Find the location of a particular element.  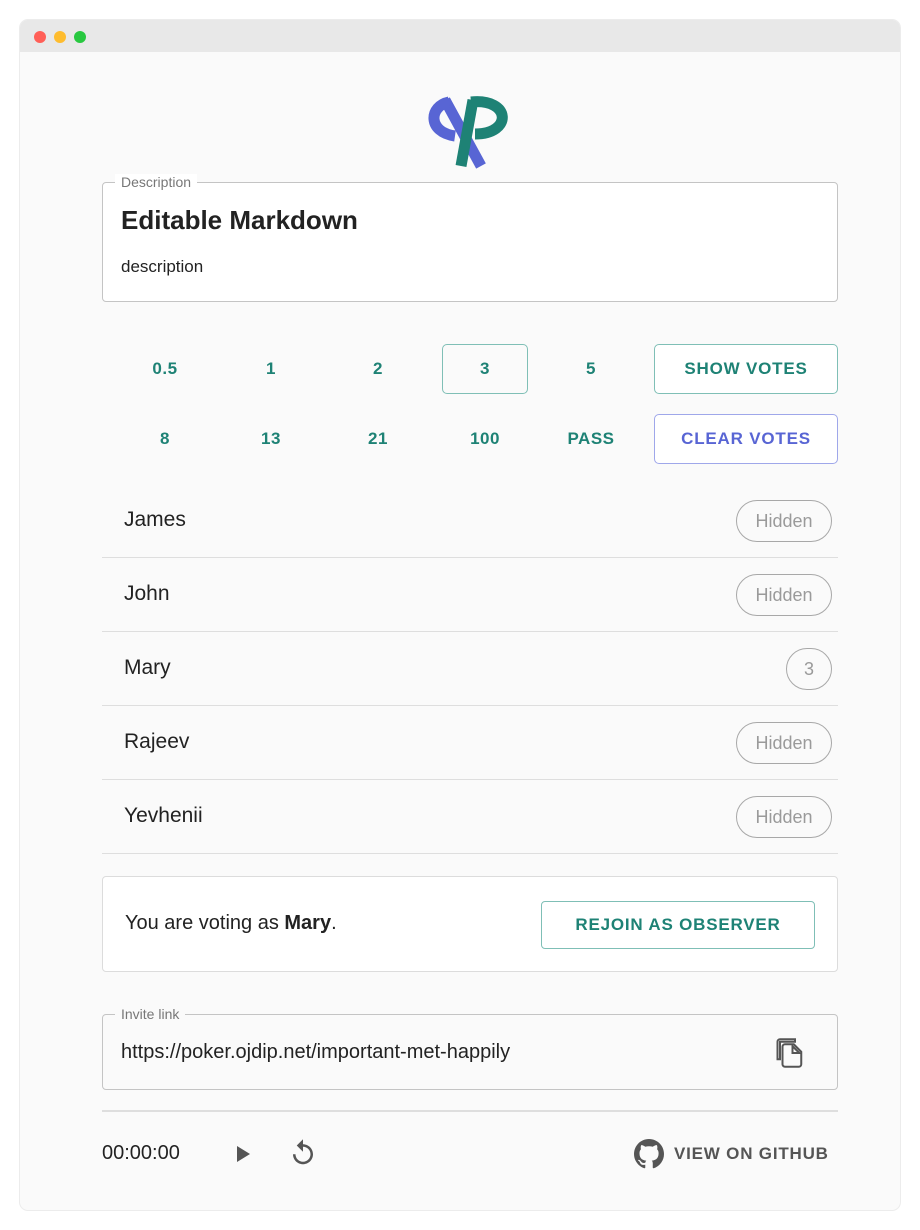

vote-option-button: 21 is located at coordinates (378, 439).